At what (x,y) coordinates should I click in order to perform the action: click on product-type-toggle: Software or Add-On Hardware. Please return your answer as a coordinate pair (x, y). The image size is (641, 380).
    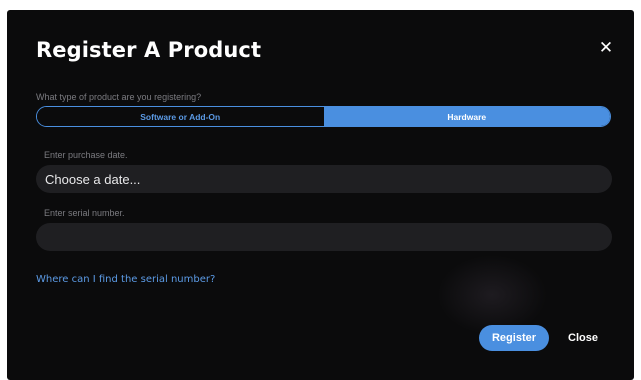
    Looking at the image, I should click on (323, 116).